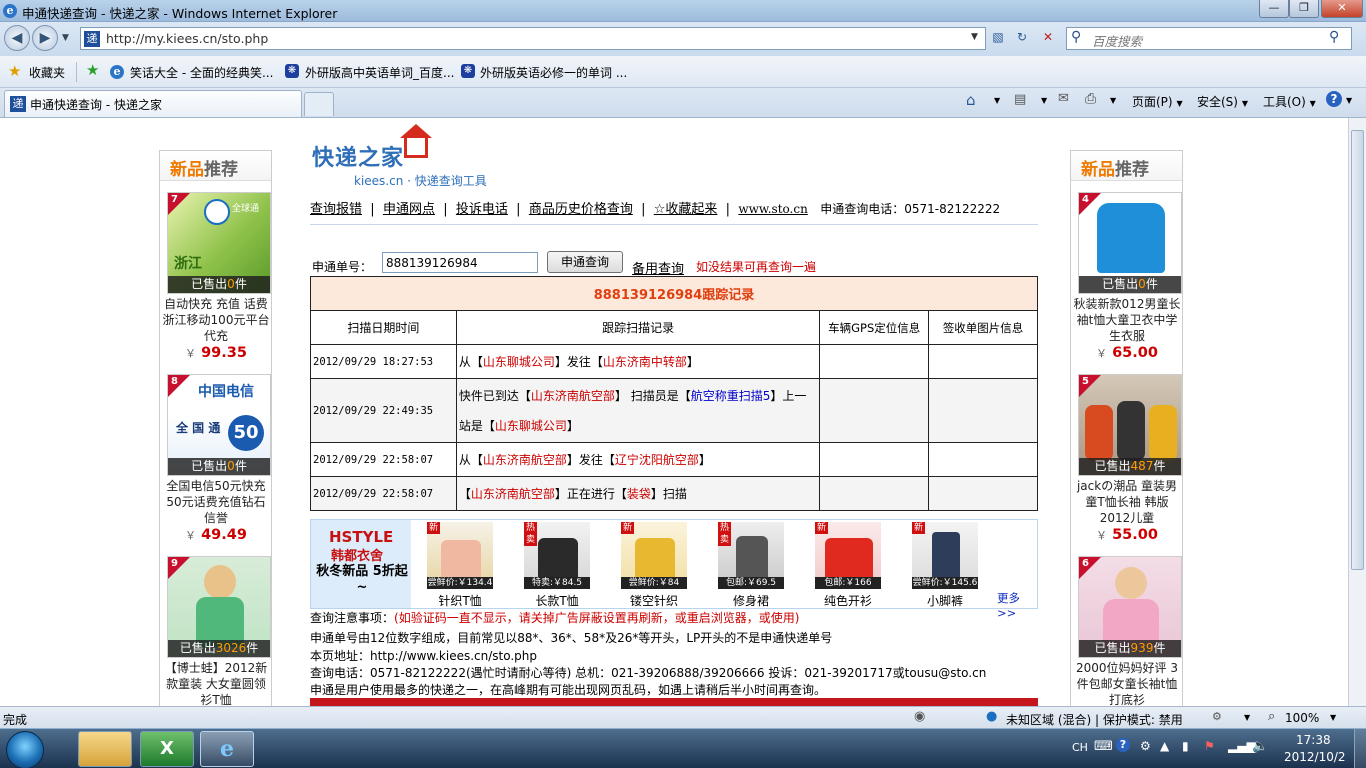 This screenshot has width=1366, height=768. I want to click on feeds-dropdown-icon: ▼, so click(1044, 100).